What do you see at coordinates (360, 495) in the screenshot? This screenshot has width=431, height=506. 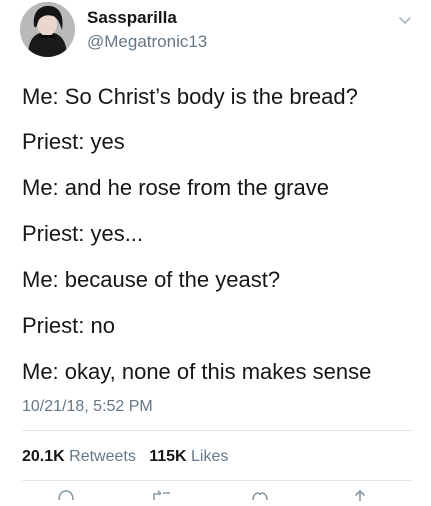 I see `share-icon` at bounding box center [360, 495].